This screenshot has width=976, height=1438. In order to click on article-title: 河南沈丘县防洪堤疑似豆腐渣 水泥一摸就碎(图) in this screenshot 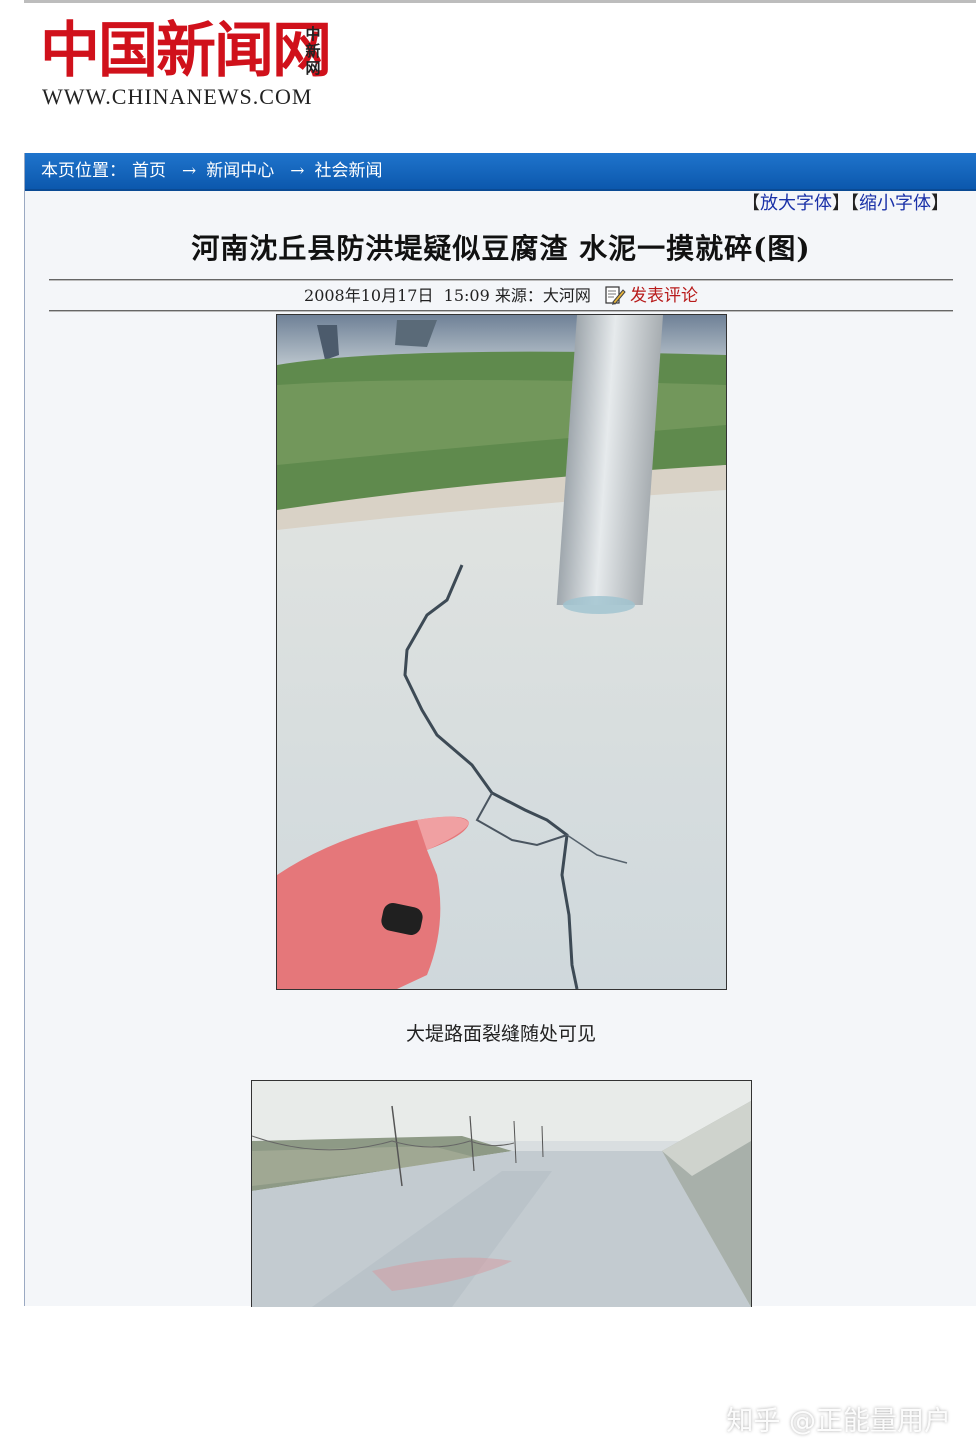, I will do `click(501, 248)`.